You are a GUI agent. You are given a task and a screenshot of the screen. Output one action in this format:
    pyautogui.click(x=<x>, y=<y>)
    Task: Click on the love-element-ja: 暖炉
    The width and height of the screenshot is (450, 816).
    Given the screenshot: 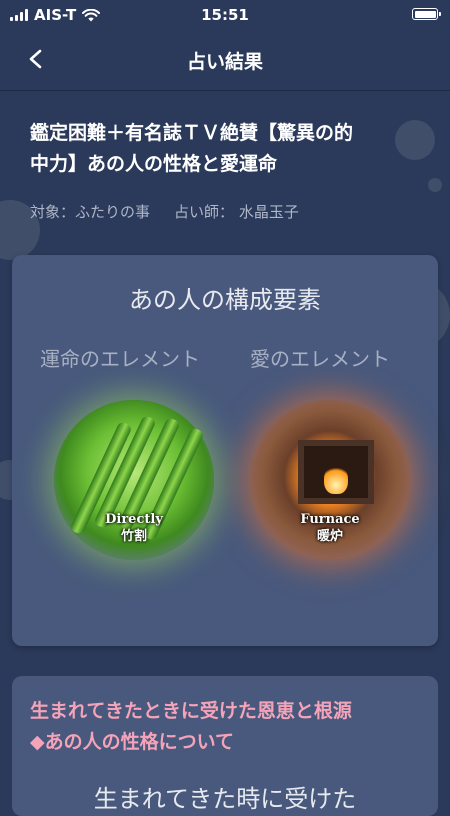 What is the action you would take?
    pyautogui.click(x=329, y=536)
    